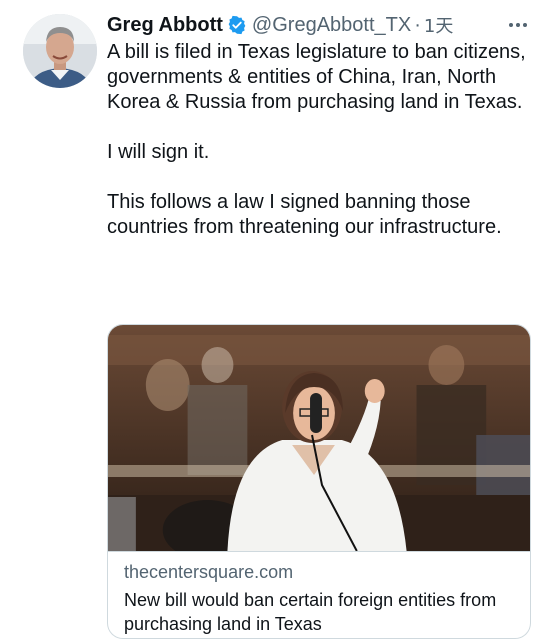 The width and height of the screenshot is (553, 640). Describe the element at coordinates (438, 25) in the screenshot. I see `tweet-timestamp: 1天` at that location.